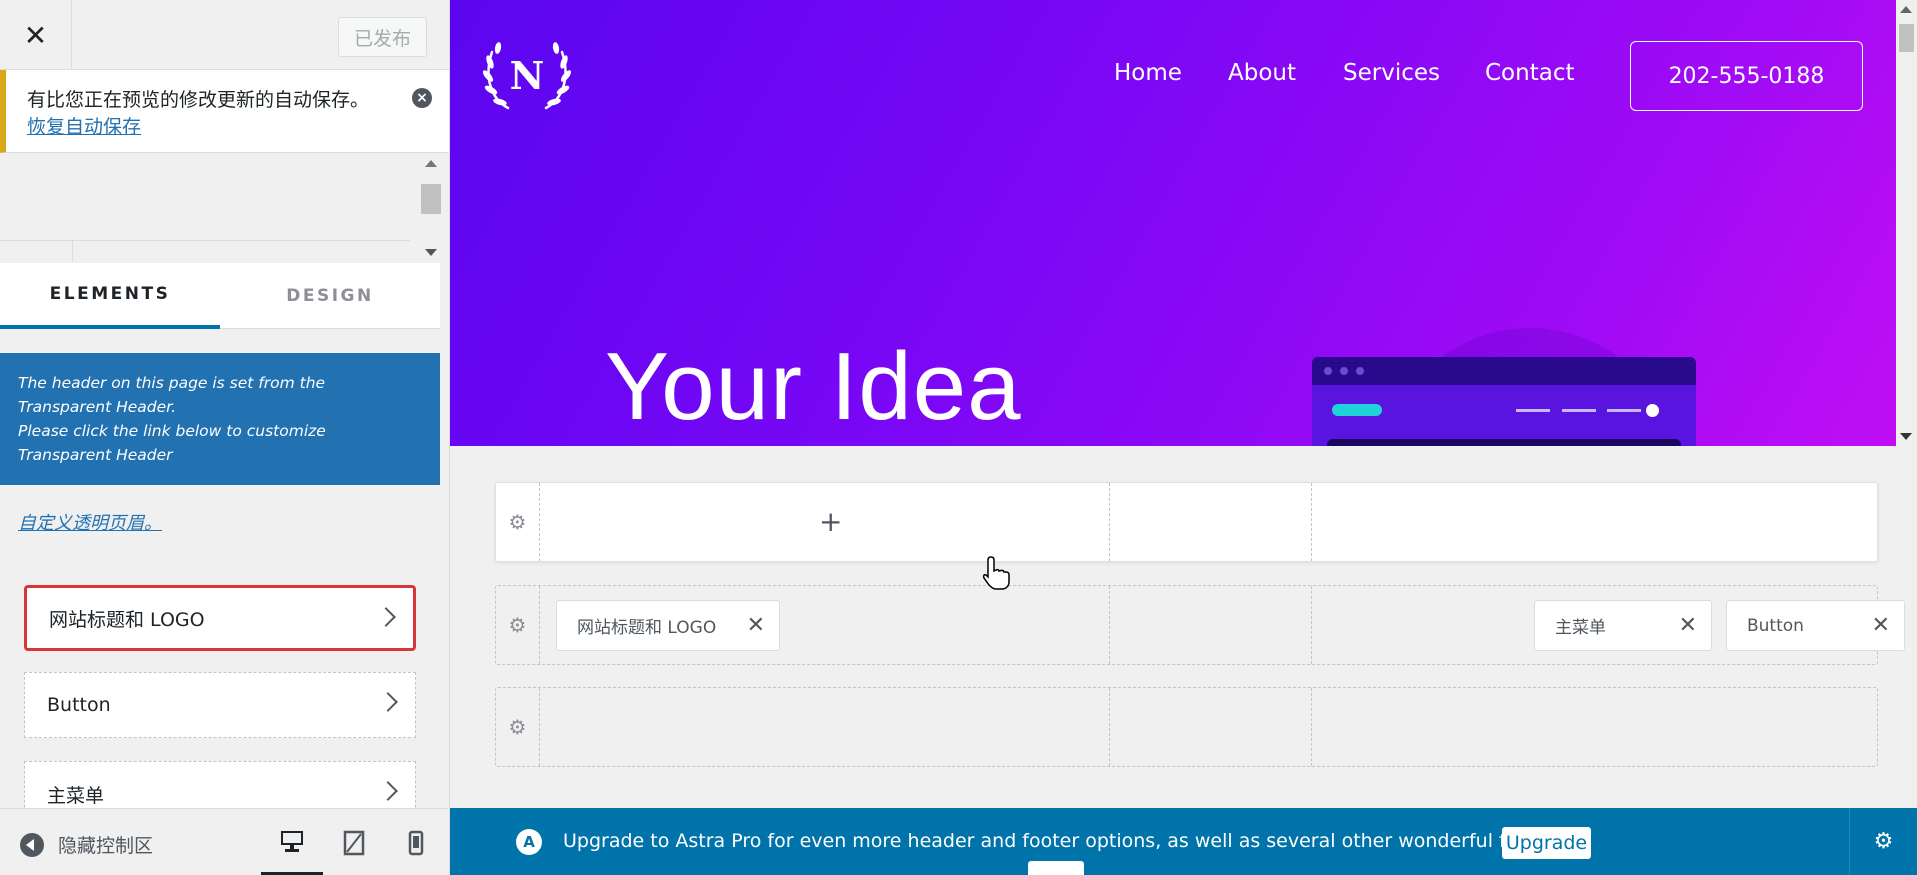  I want to click on collapse-icon, so click(32, 844).